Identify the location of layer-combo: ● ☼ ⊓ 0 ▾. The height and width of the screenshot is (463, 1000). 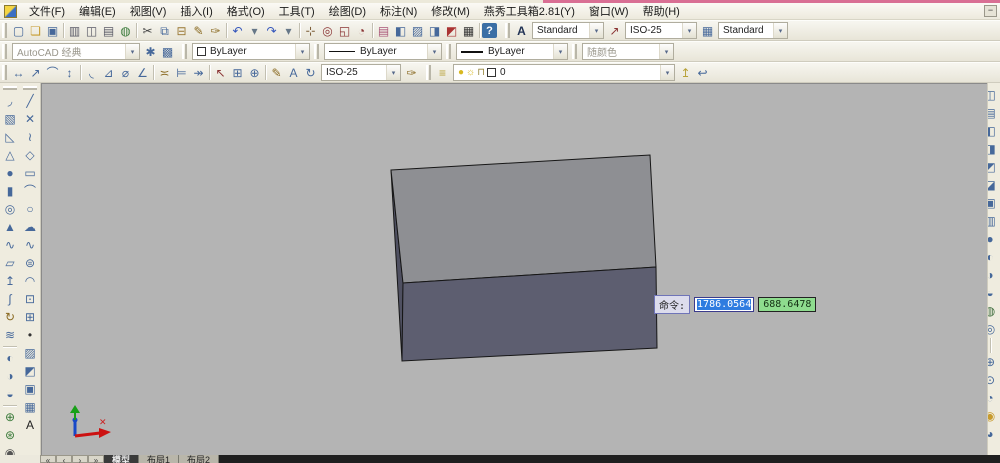
(564, 72).